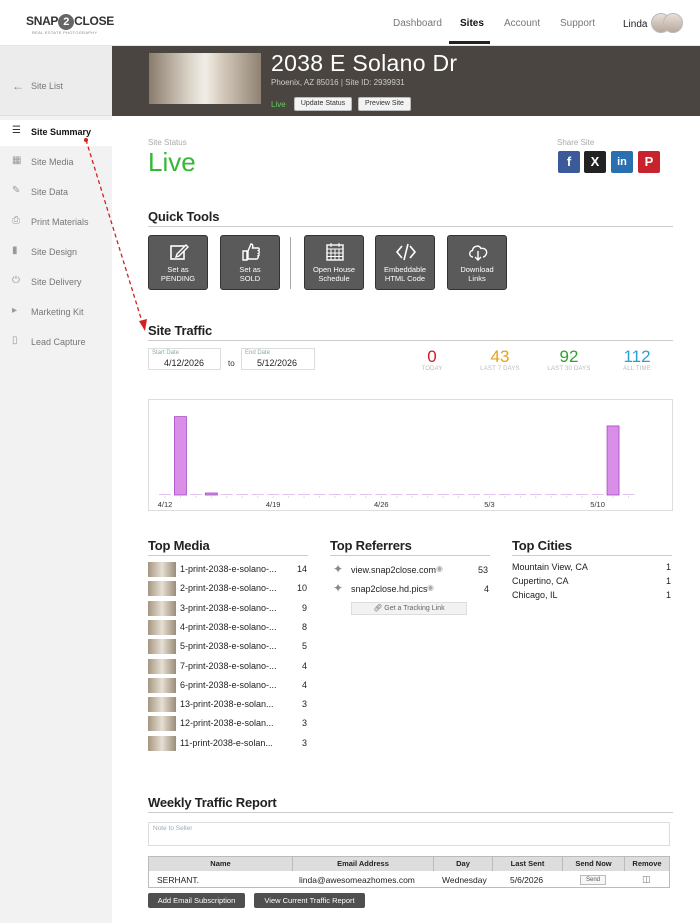 Image resolution: width=700 pixels, height=923 pixels. I want to click on avatar-secondary, so click(673, 23).